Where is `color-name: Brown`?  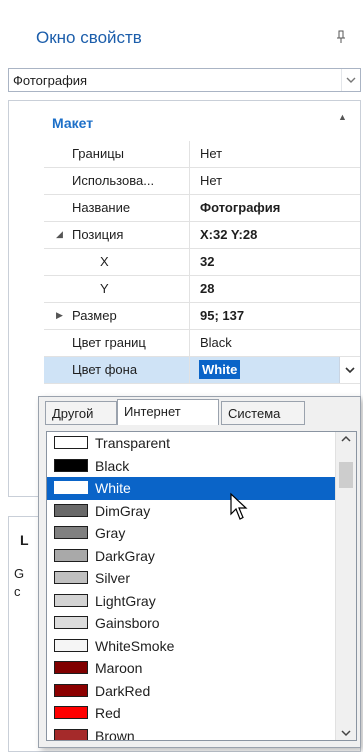
color-name: Brown is located at coordinates (115, 734).